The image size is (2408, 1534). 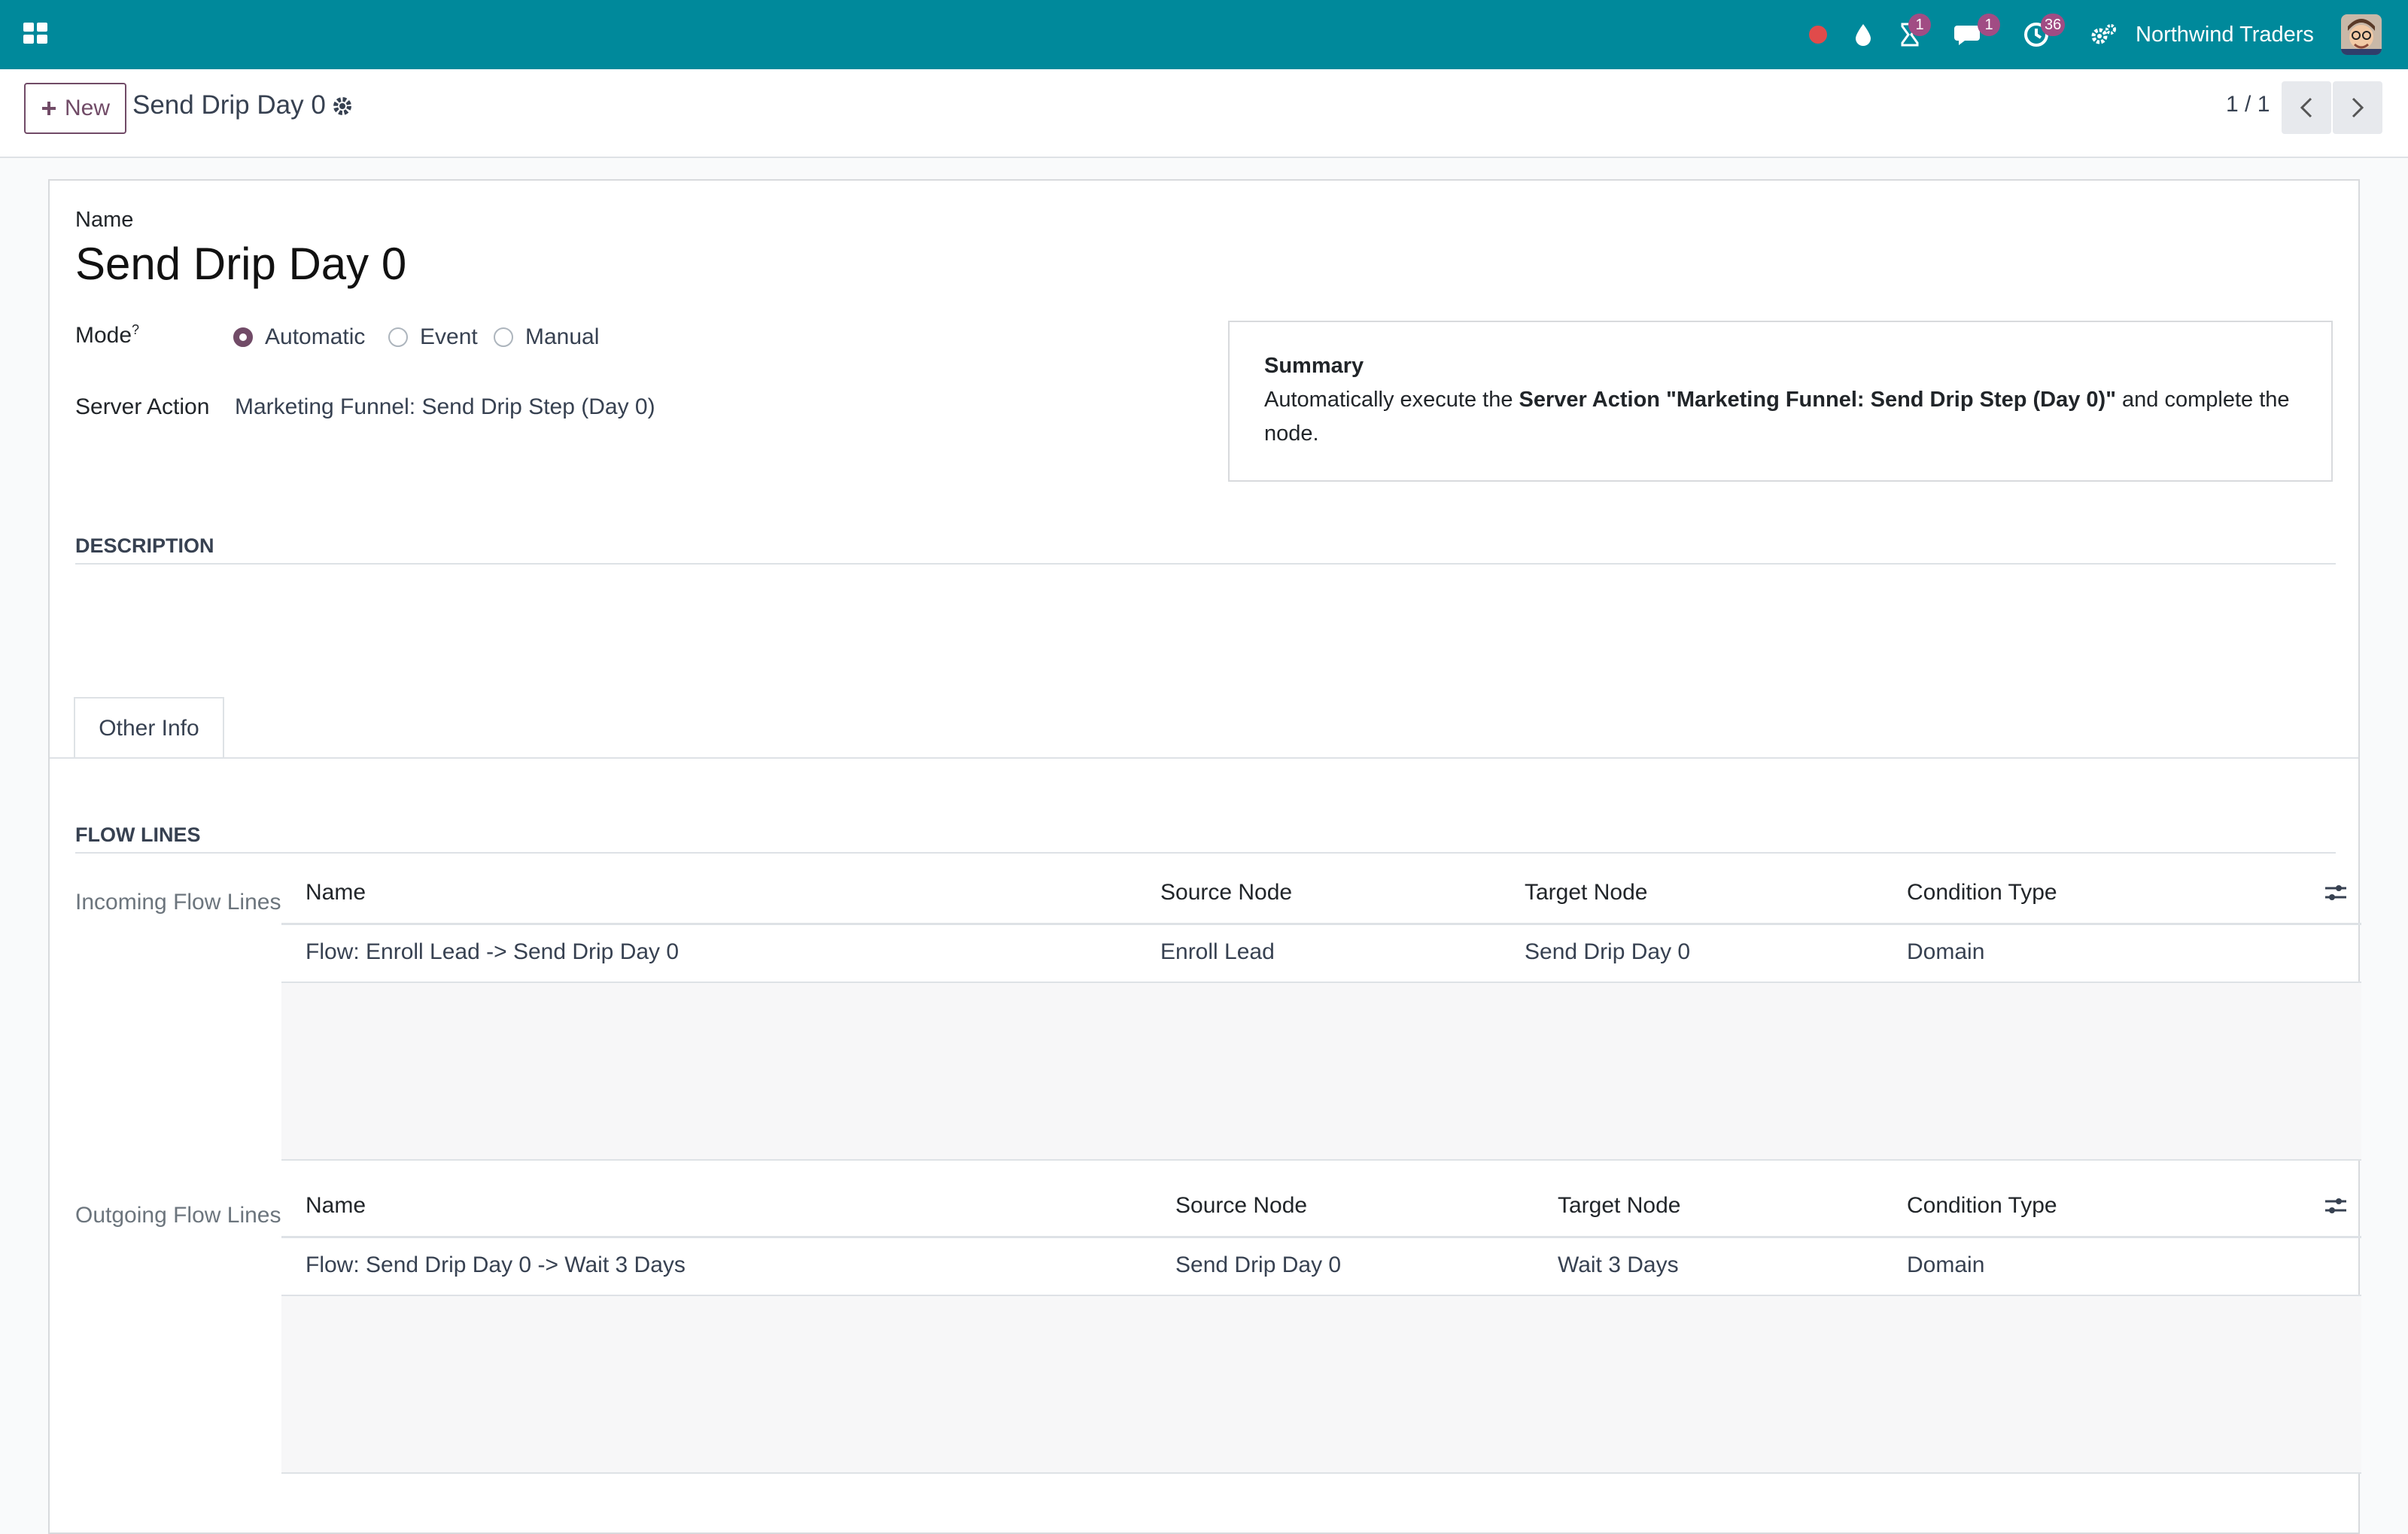 I want to click on plus-icon, so click(x=48, y=108).